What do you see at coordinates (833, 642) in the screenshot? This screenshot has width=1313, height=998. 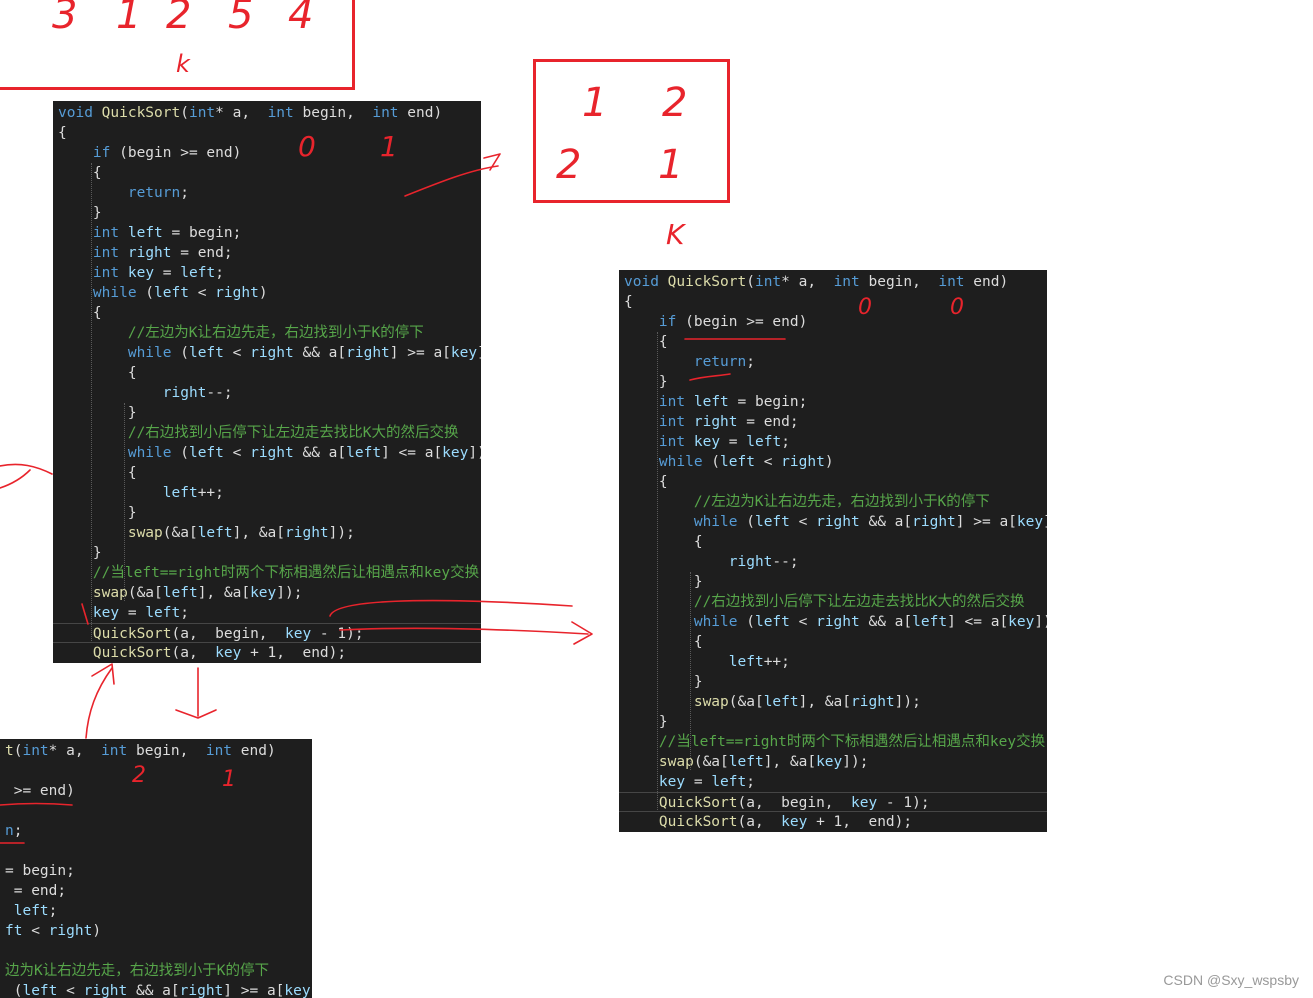 I see `code-line: {` at bounding box center [833, 642].